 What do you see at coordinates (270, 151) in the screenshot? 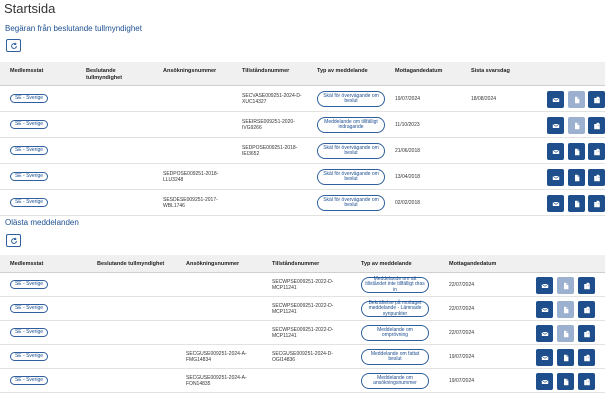
I see `permit-number: SEDPOSE009251-2018-IEI3652` at bounding box center [270, 151].